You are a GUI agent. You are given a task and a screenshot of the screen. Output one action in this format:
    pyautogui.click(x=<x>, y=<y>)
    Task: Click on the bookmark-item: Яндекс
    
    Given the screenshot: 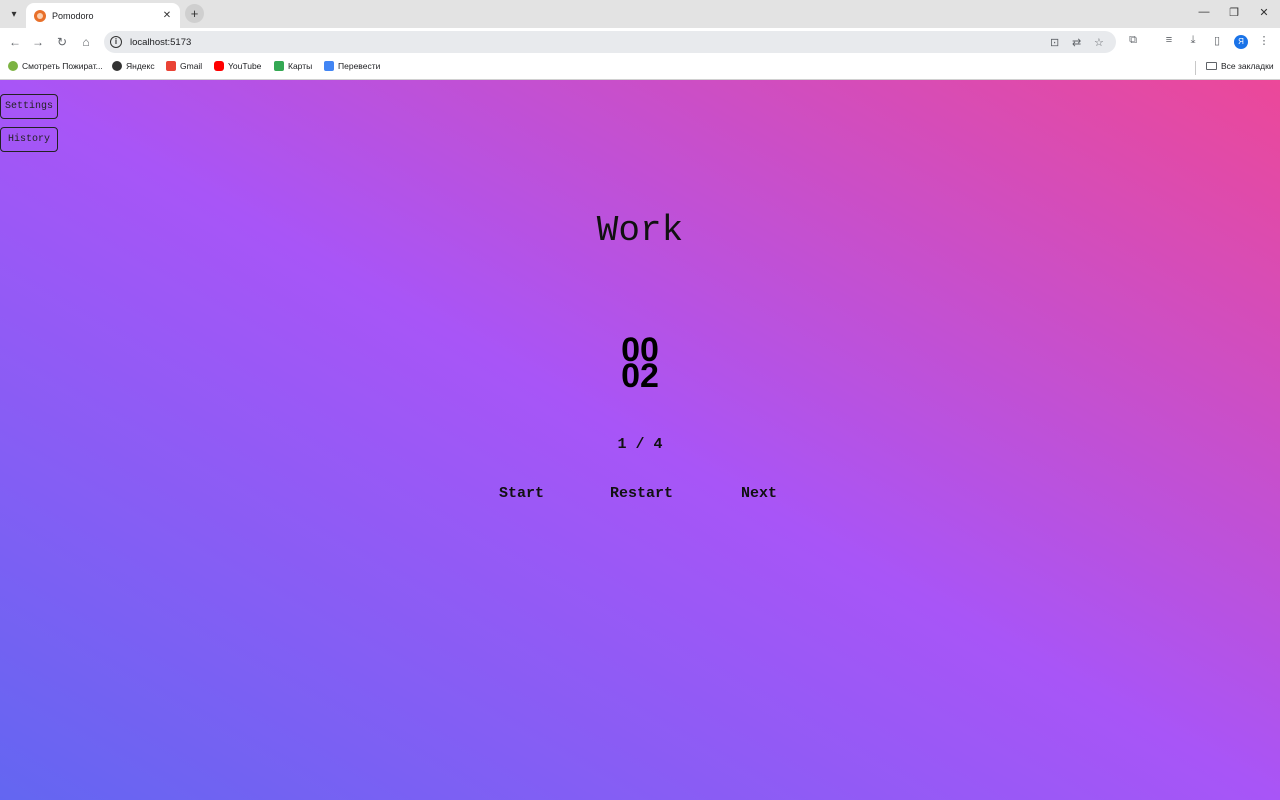 What is the action you would take?
    pyautogui.click(x=133, y=66)
    